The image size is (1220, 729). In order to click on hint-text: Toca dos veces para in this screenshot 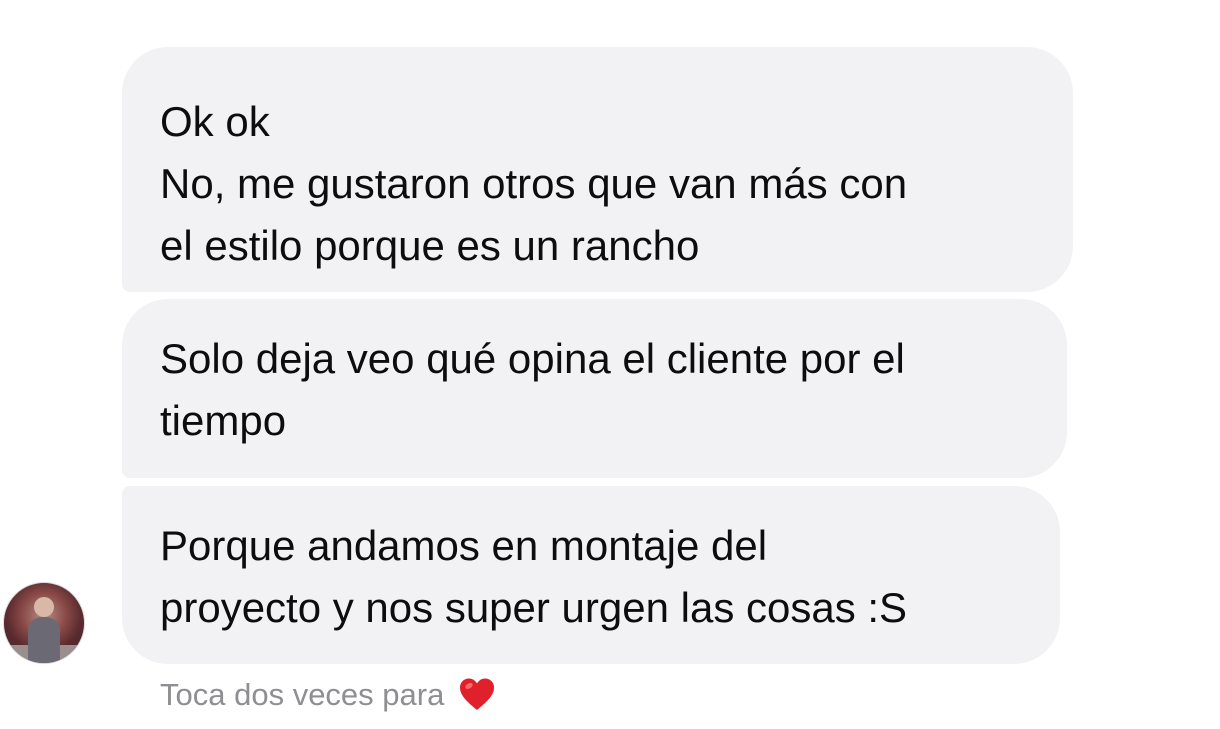, I will do `click(302, 694)`.